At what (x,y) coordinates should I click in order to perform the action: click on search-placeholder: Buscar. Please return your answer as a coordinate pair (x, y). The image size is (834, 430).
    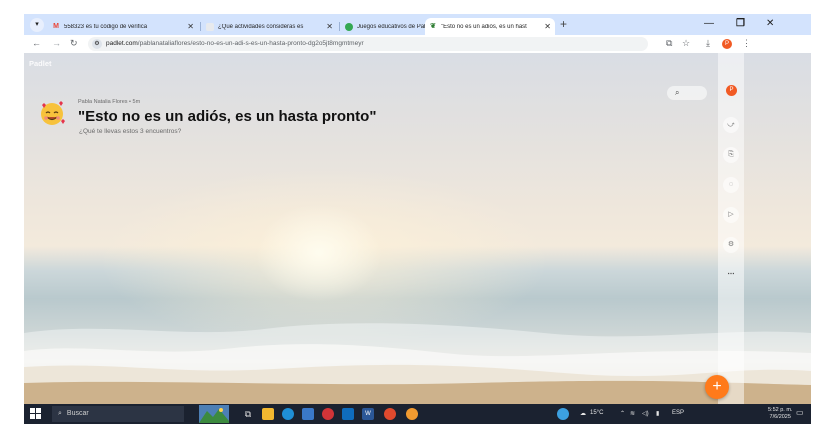
    Looking at the image, I should click on (77, 413).